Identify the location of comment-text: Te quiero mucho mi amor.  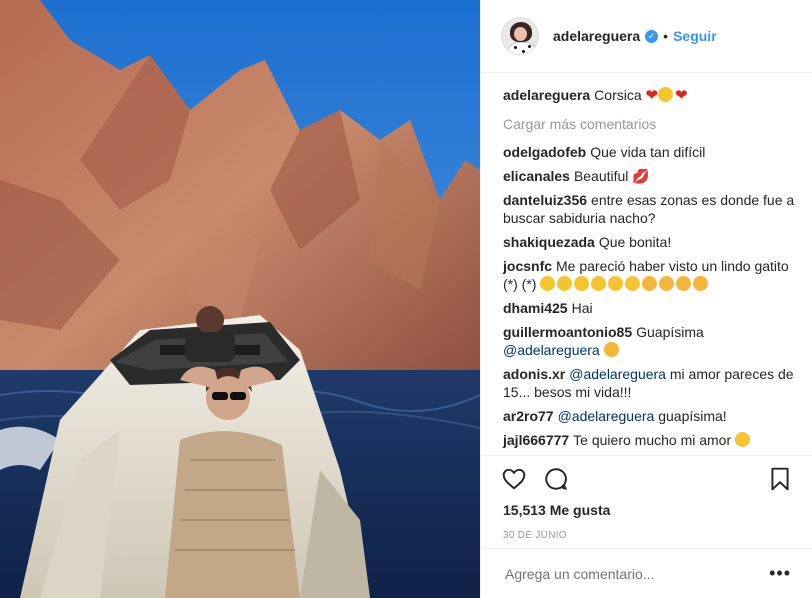
(652, 440).